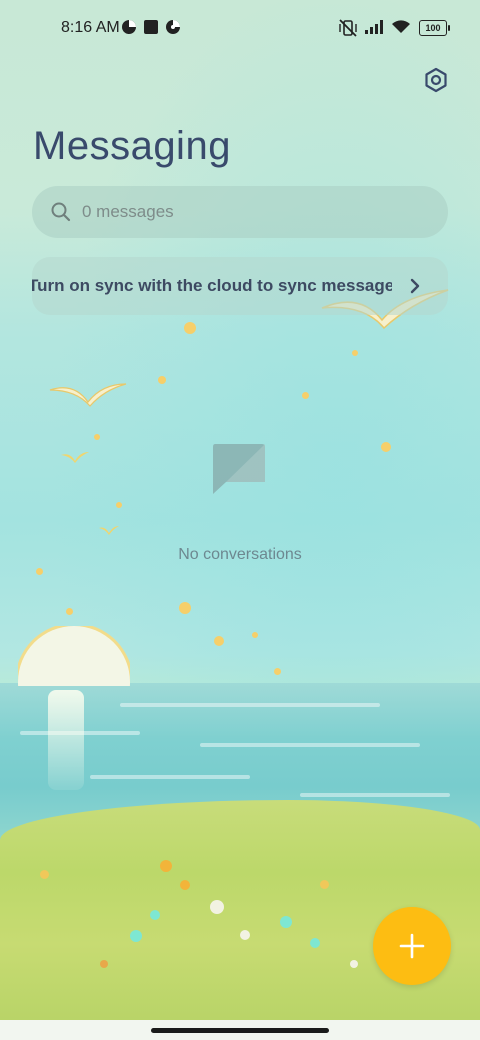  What do you see at coordinates (128, 211) in the screenshot?
I see `search-placeholder: 0 messages` at bounding box center [128, 211].